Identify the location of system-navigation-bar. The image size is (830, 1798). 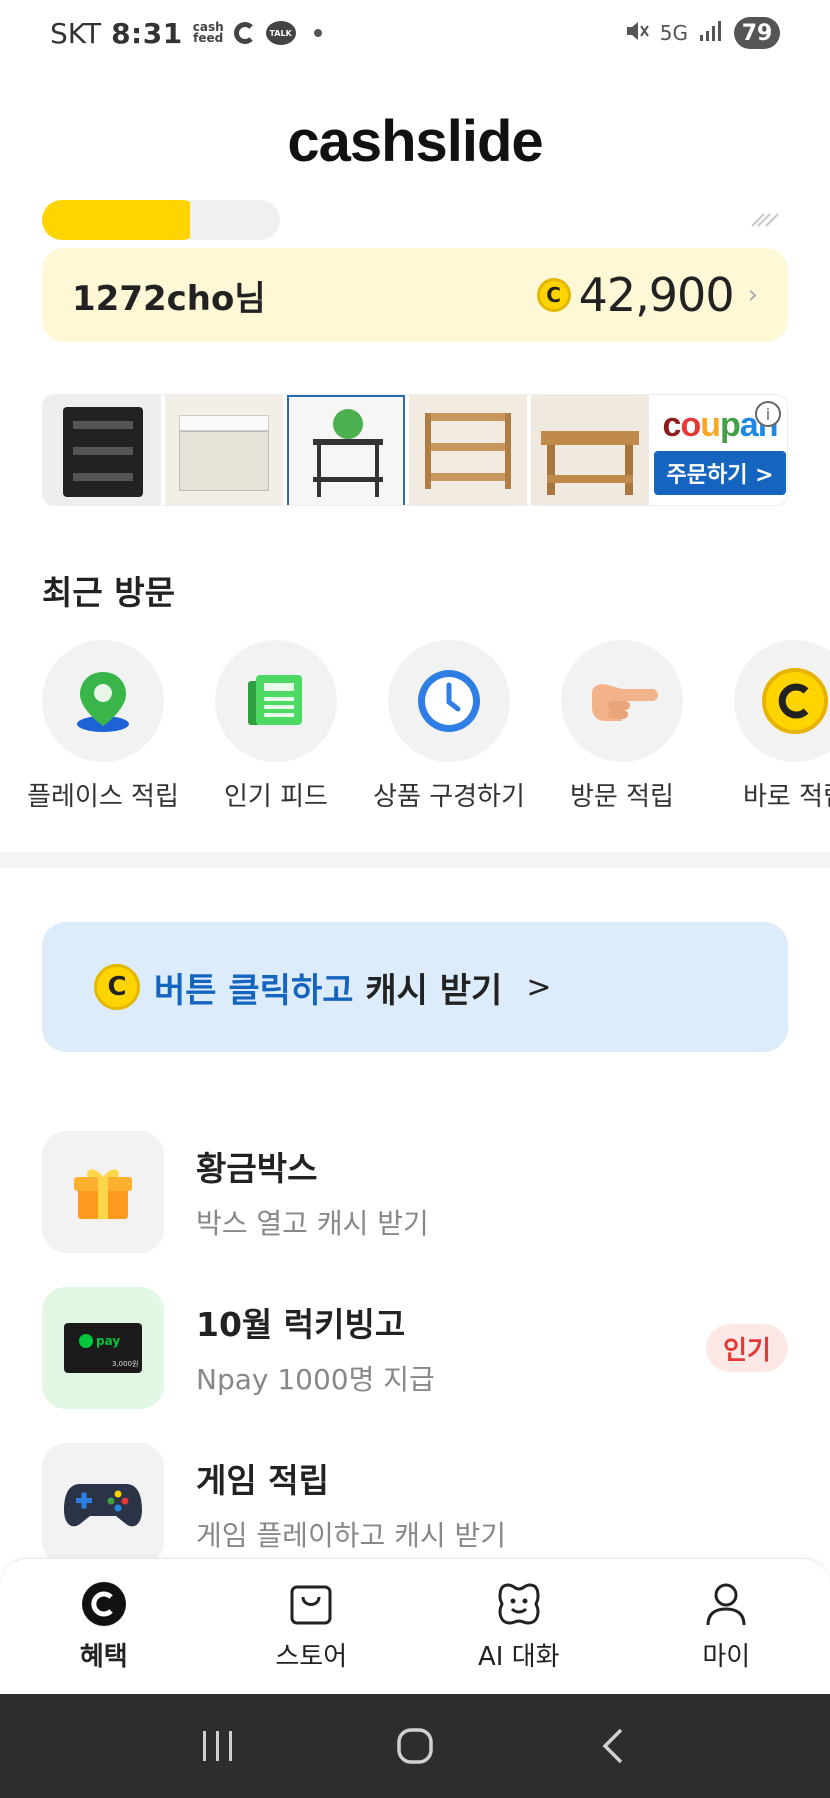
(415, 1746).